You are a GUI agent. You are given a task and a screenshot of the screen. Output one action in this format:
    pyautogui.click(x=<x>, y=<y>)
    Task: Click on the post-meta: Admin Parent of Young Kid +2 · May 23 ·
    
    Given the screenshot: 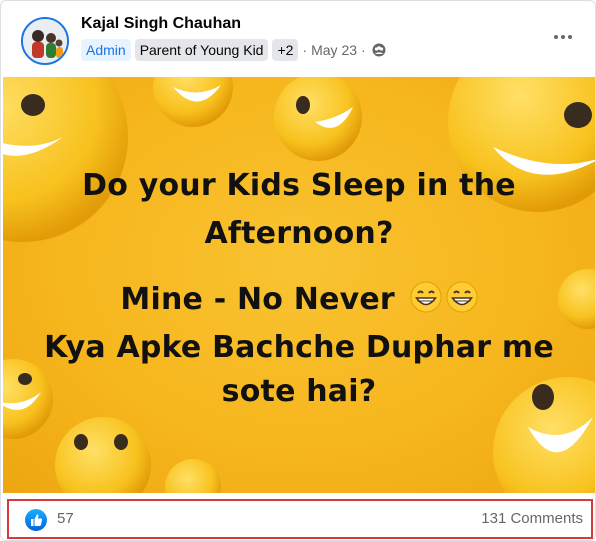 What is the action you would take?
    pyautogui.click(x=233, y=50)
    